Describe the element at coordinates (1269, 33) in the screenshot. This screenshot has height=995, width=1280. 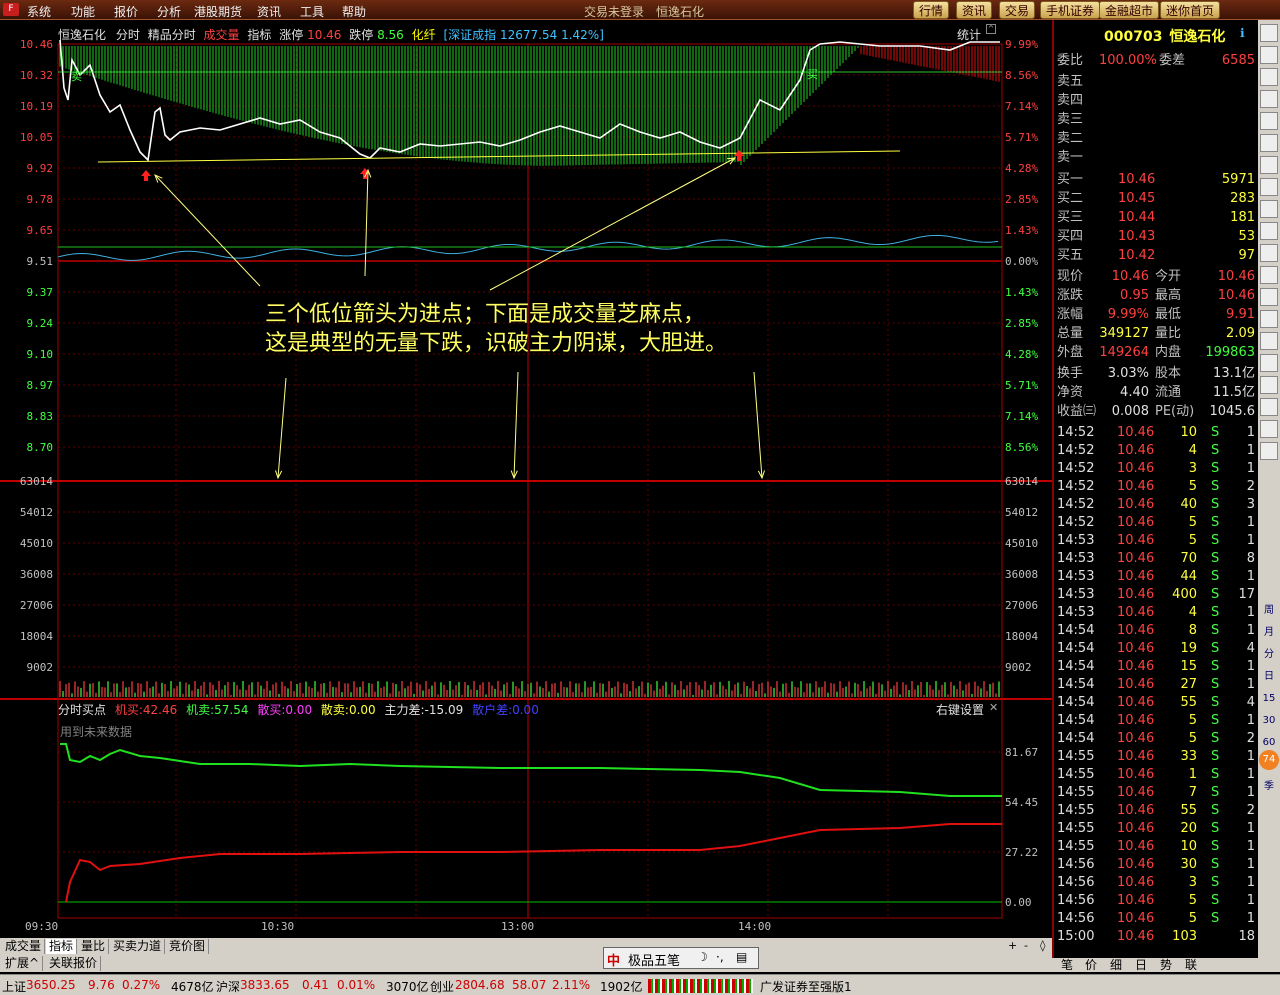
I see `chart-up-icon` at that location.